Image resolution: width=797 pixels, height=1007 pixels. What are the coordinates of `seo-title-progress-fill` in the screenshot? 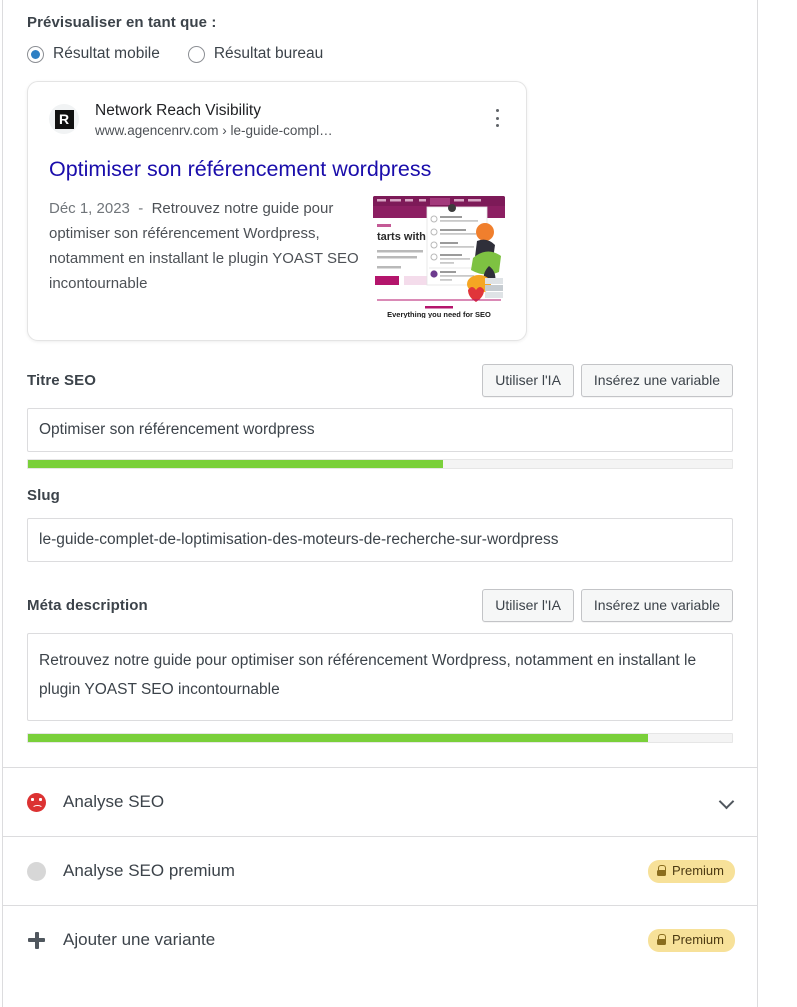 It's located at (236, 464).